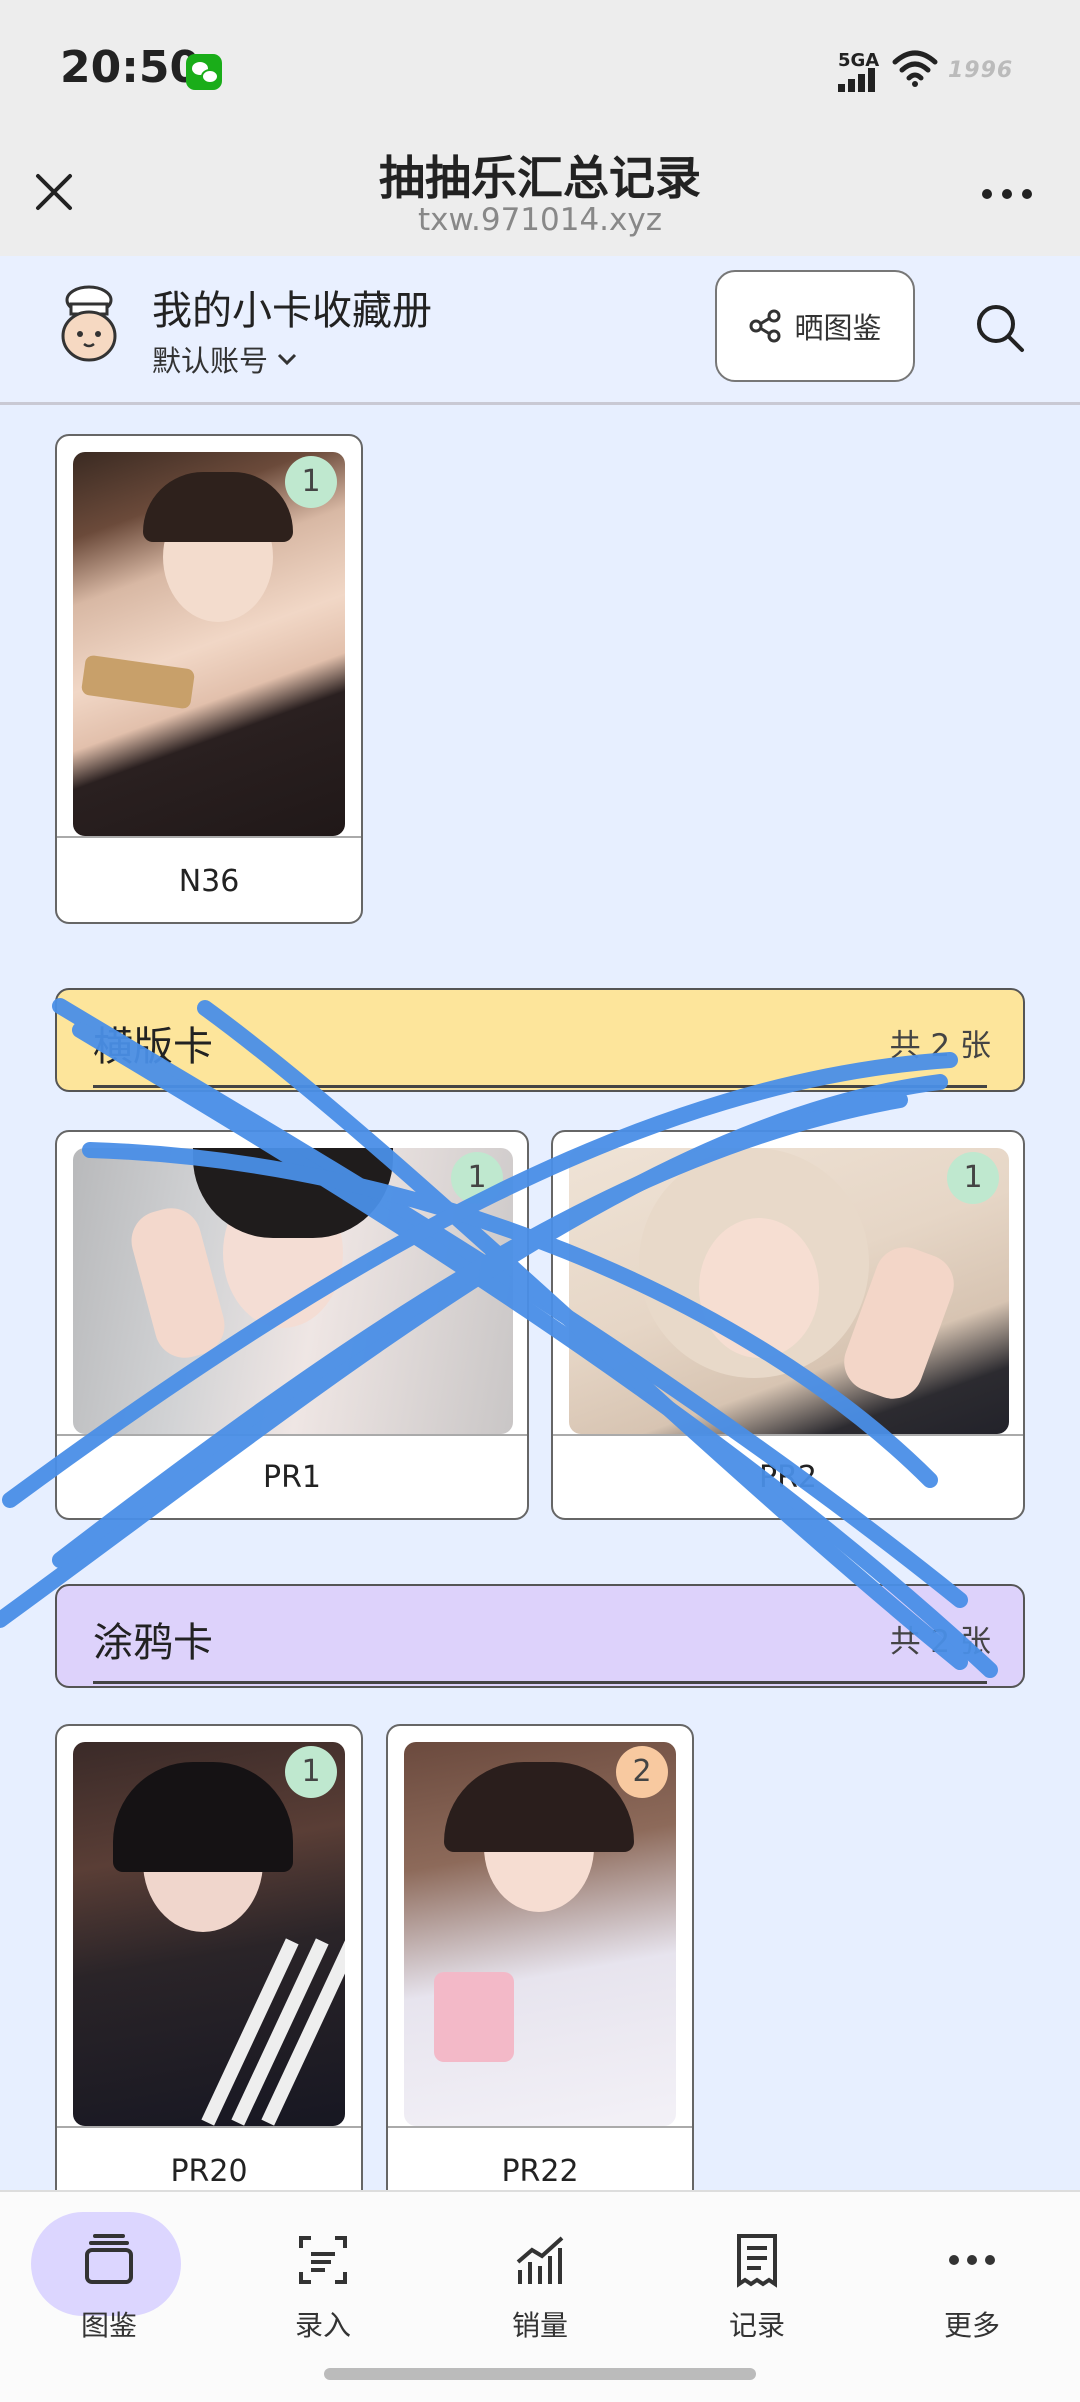  Describe the element at coordinates (539, 2325) in the screenshot. I see `tab-label: 销量` at that location.